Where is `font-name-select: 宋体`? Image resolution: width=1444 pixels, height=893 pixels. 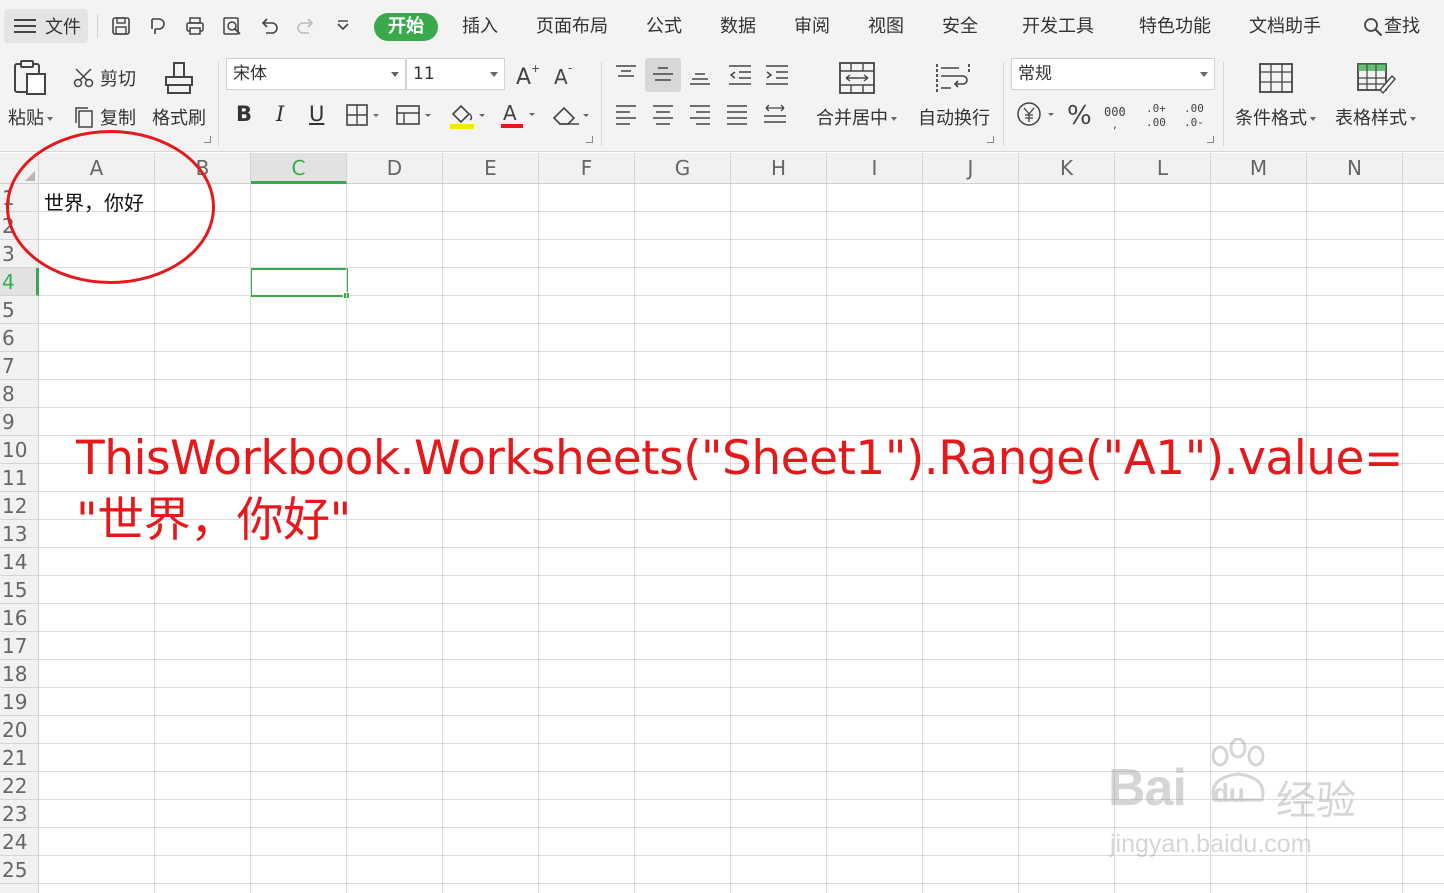 font-name-select: 宋体 is located at coordinates (316, 74).